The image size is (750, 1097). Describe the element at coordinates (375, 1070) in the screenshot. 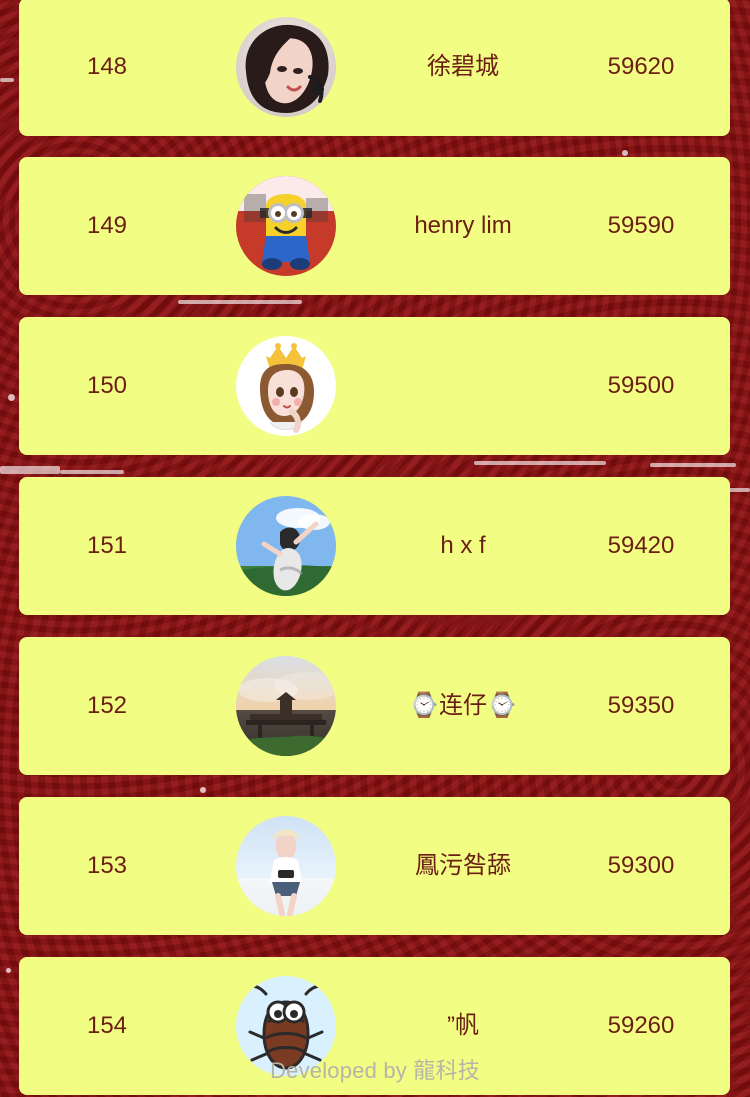

I see `footer-credit: Developed by 龍科技` at that location.